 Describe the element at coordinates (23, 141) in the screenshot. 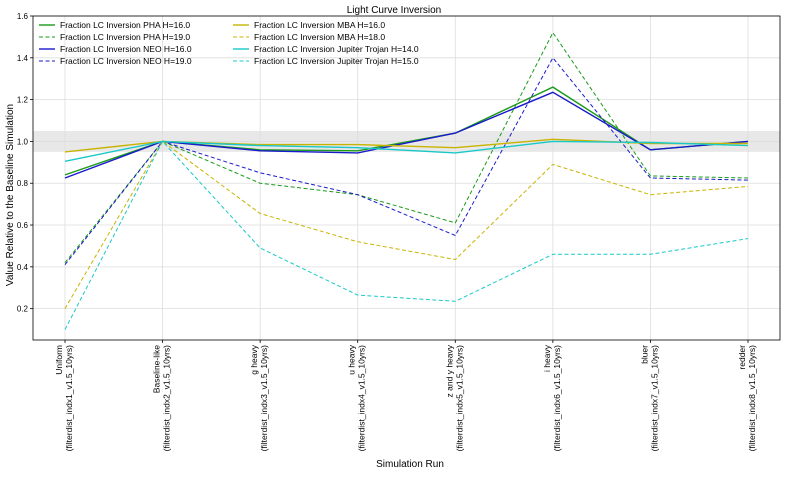

I see `y-tick-label: 1.0` at that location.